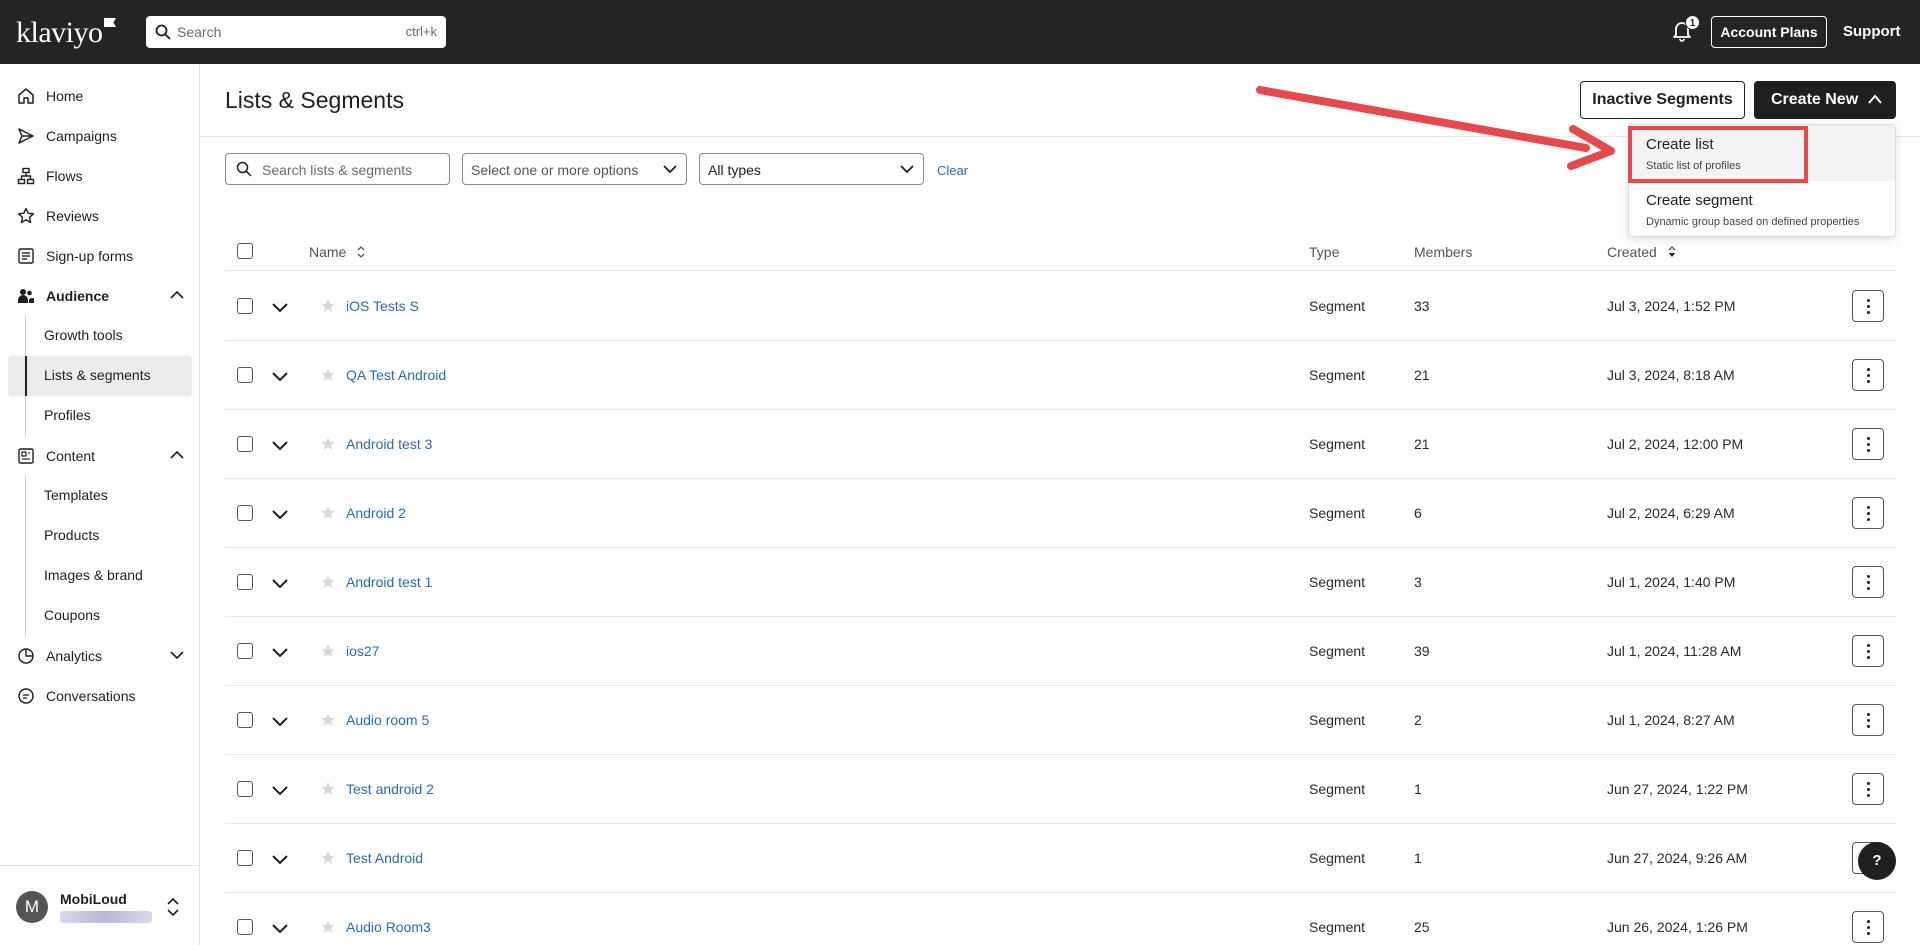  I want to click on sidebar-subitem-products: Products, so click(71, 537).